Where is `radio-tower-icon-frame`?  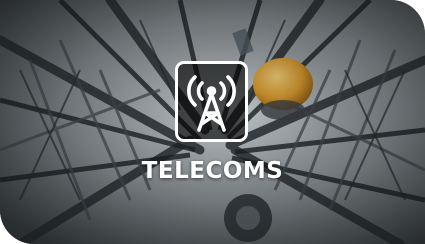
radio-tower-icon-frame is located at coordinates (211, 101).